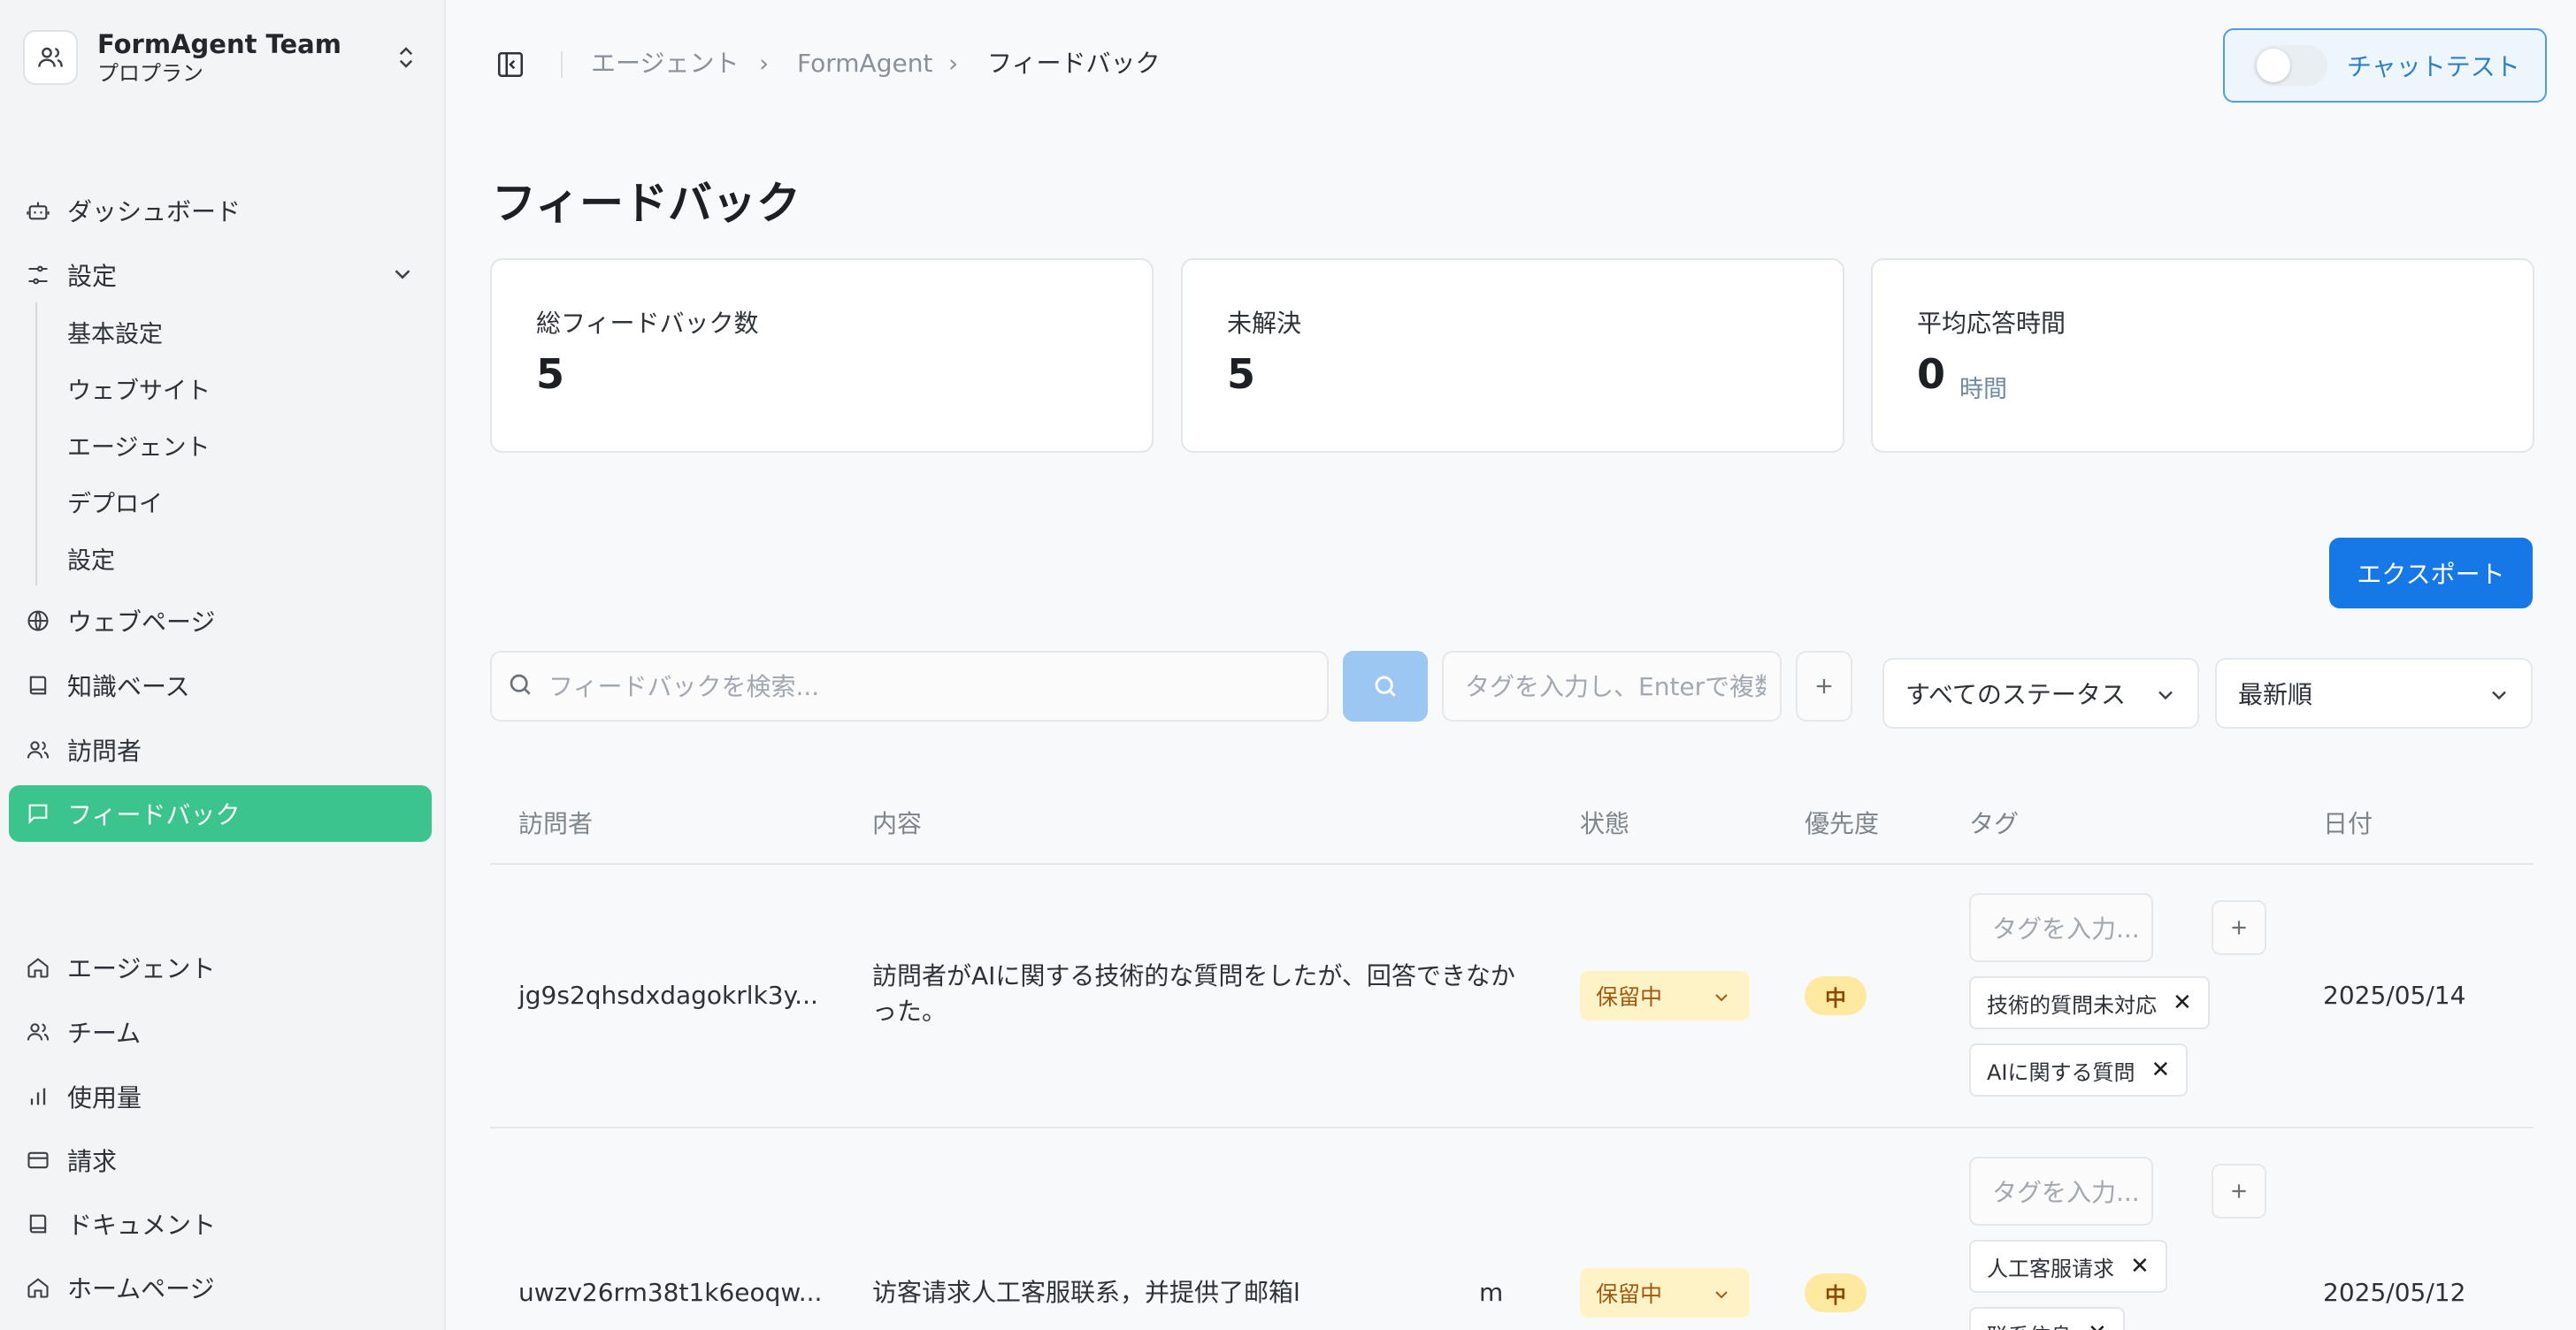  I want to click on sidebar-item-agents: エージェント, so click(220, 967).